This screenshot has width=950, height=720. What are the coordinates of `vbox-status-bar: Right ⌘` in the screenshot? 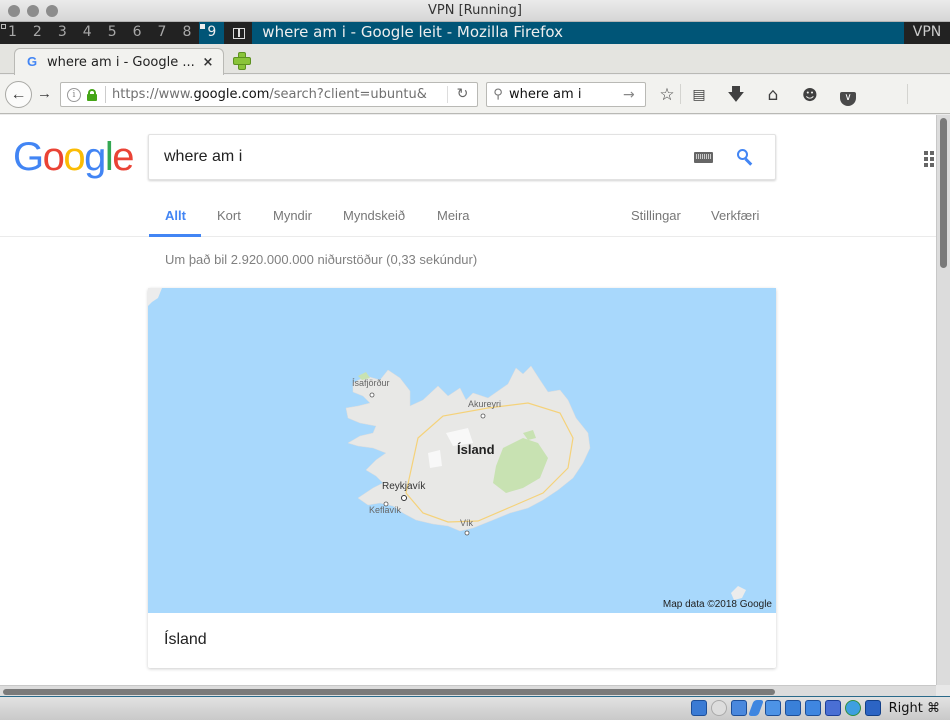 It's located at (475, 708).